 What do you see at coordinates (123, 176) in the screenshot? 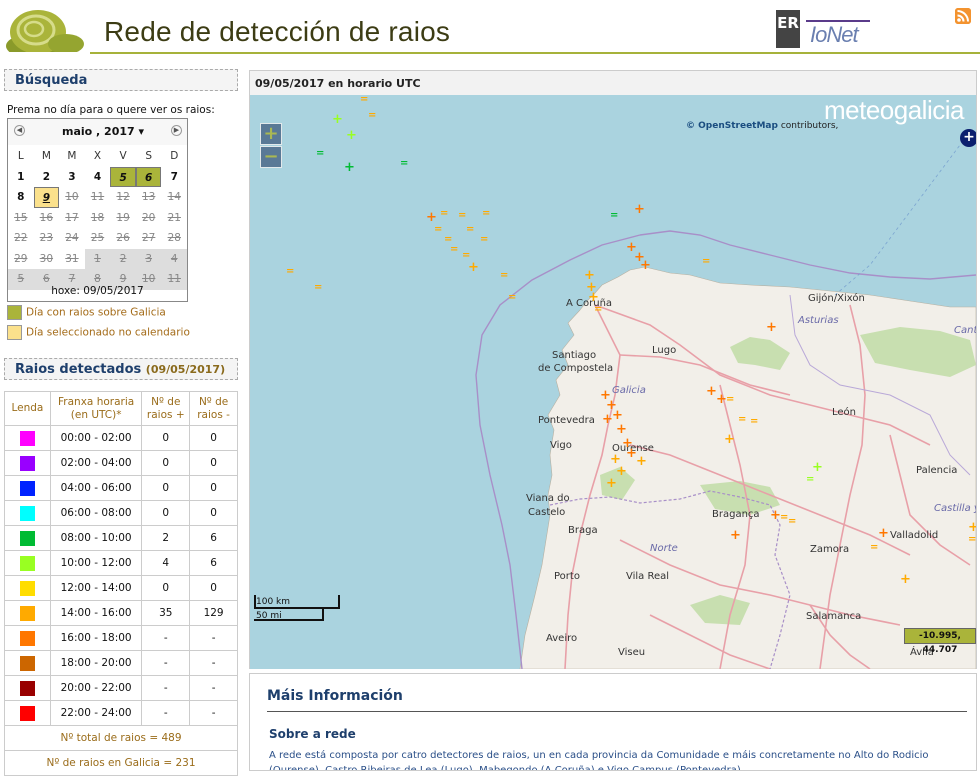
I see `calendar-day: 5` at bounding box center [123, 176].